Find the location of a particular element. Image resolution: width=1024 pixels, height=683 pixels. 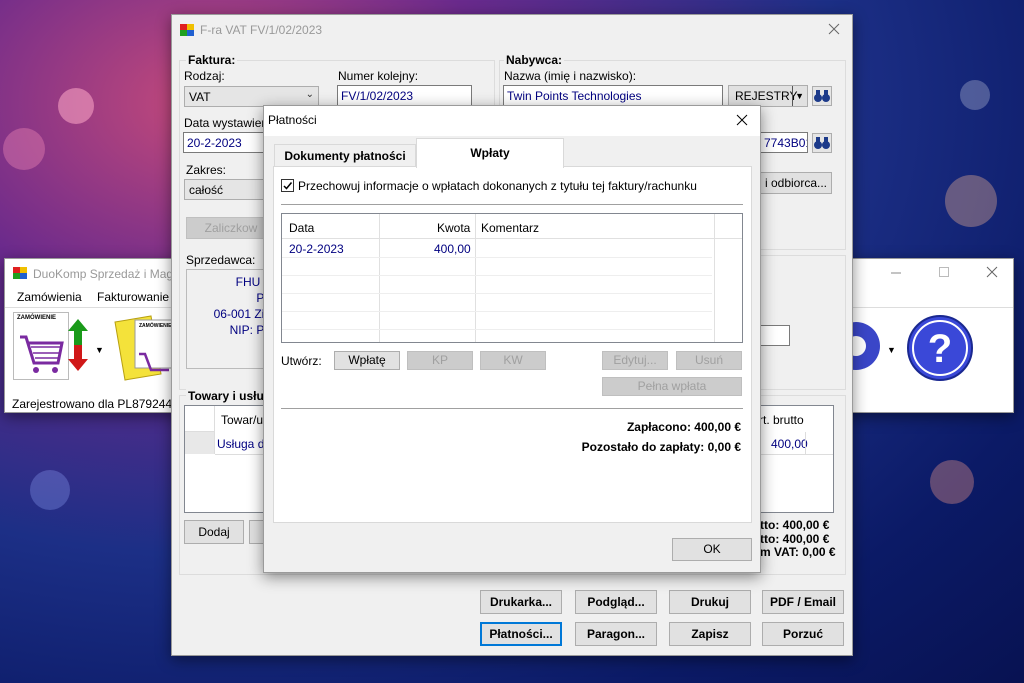

towary-label: Towary i usług is located at coordinates (230, 396).